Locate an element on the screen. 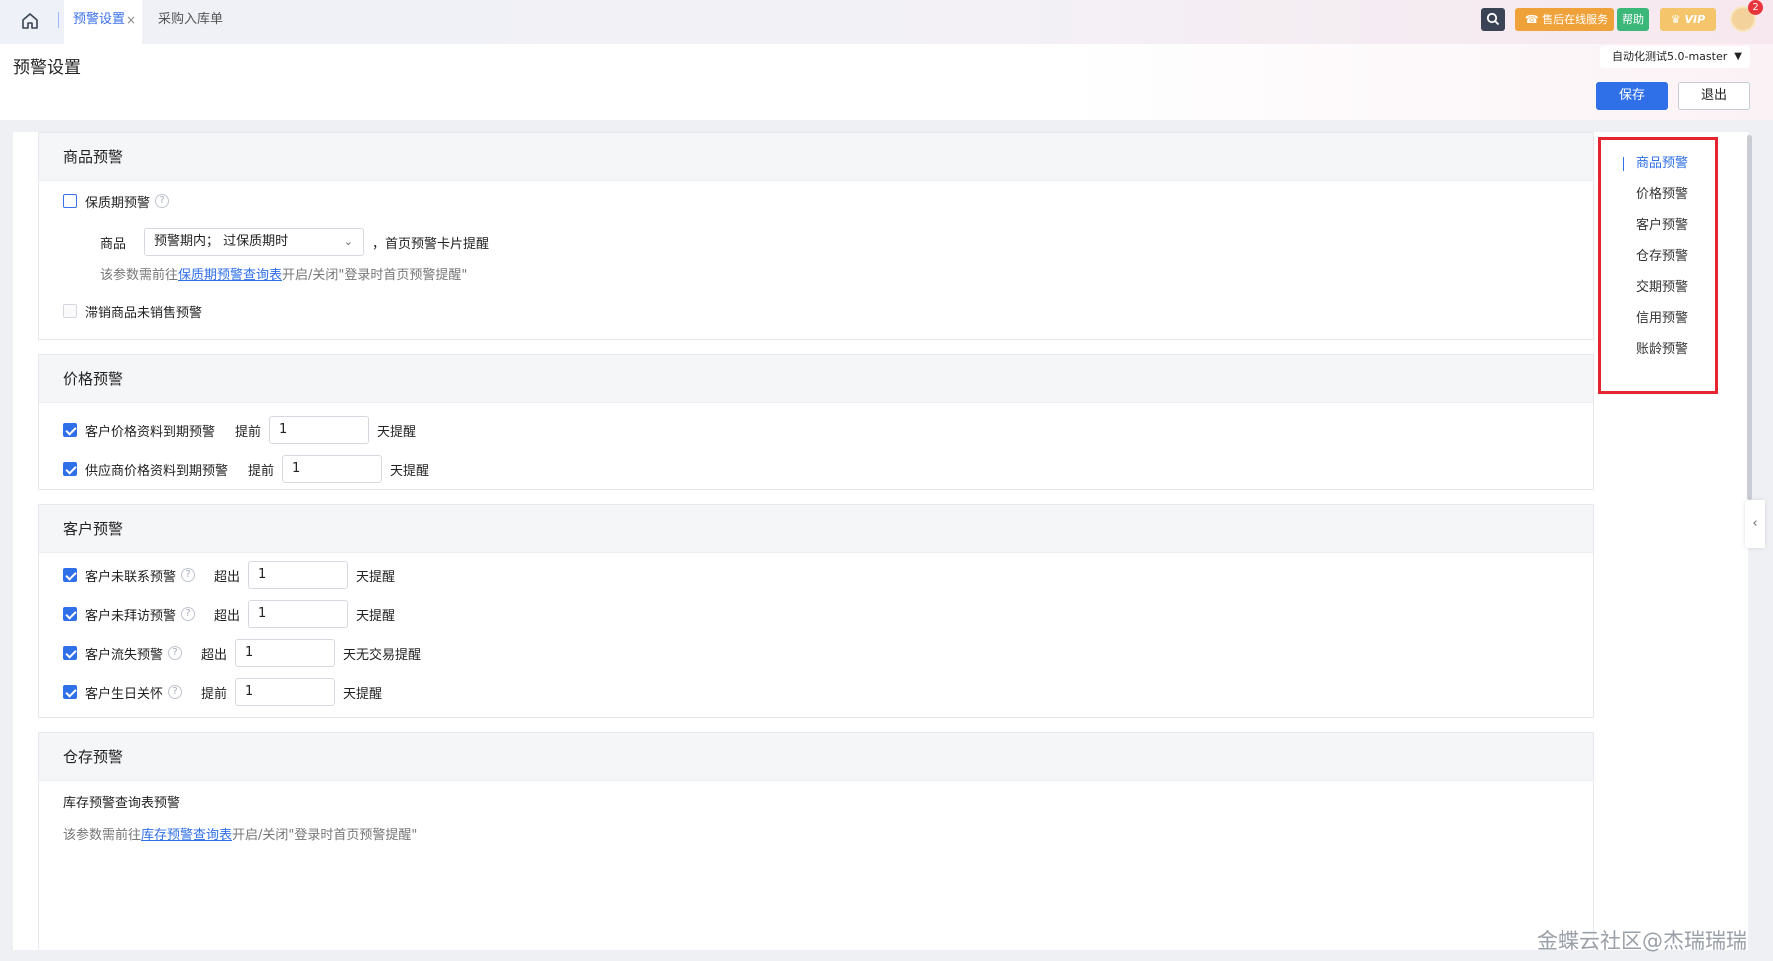 Image resolution: width=1773 pixels, height=961 pixels. goods-select-value: 预警期内； 过保质期时 is located at coordinates (221, 241).